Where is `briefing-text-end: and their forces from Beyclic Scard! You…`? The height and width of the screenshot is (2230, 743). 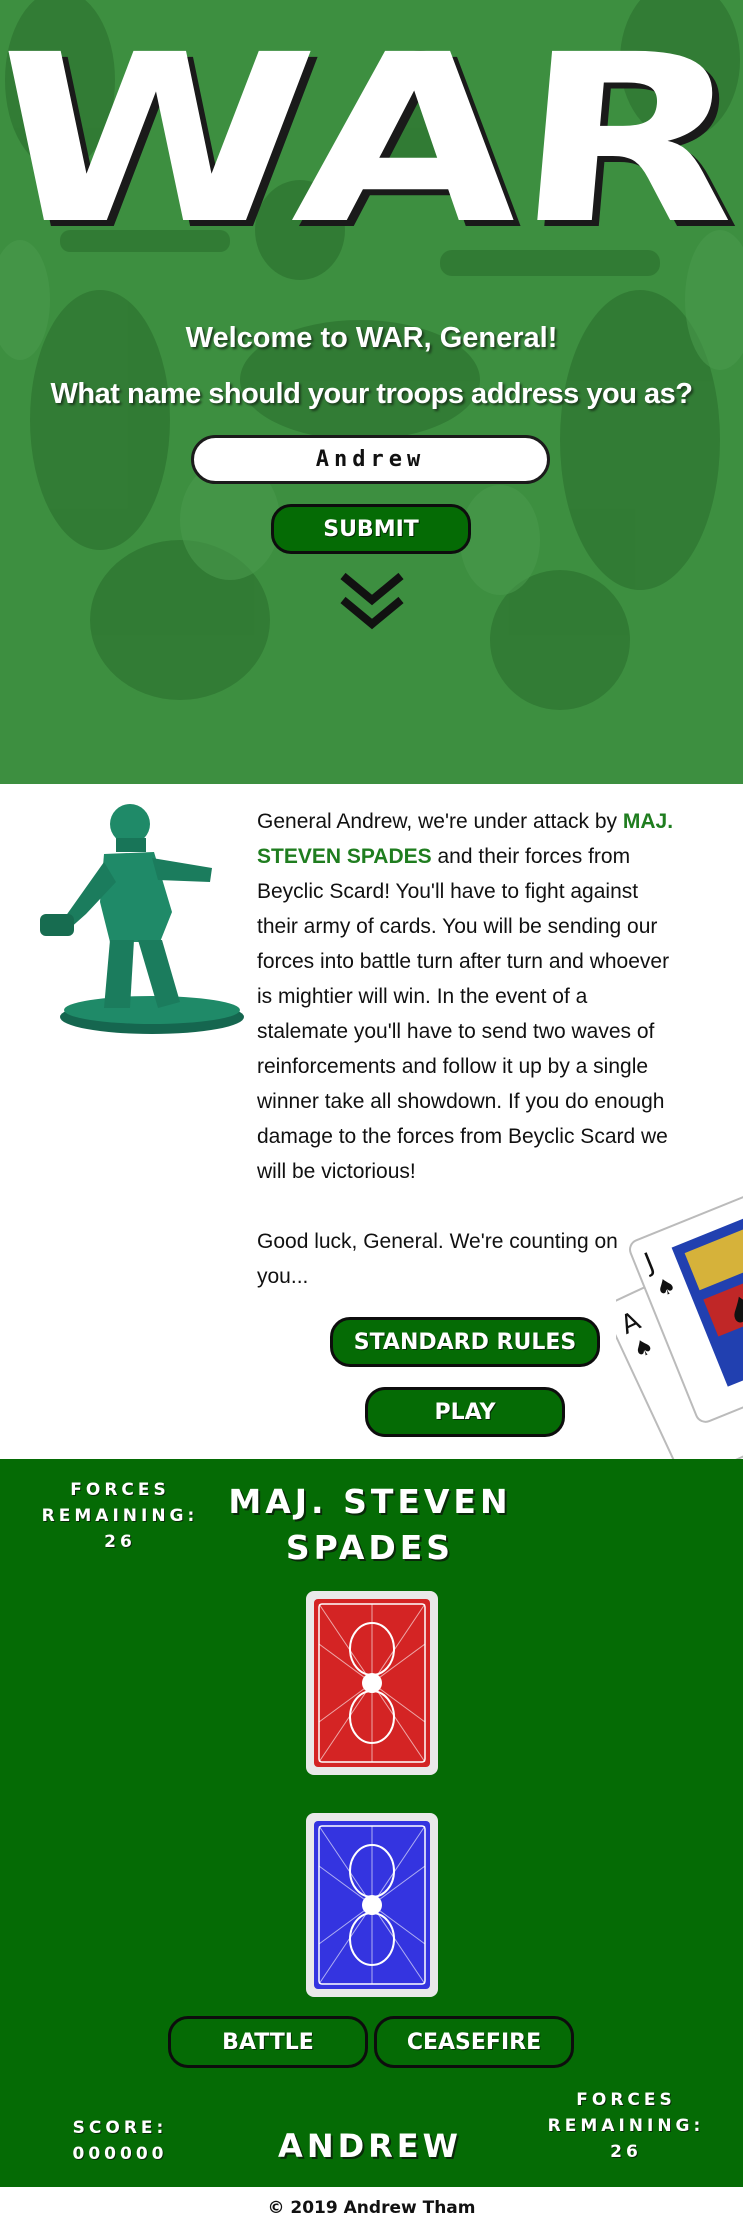 briefing-text-end: and their forces from Beyclic Scard! You… is located at coordinates (463, 1014).